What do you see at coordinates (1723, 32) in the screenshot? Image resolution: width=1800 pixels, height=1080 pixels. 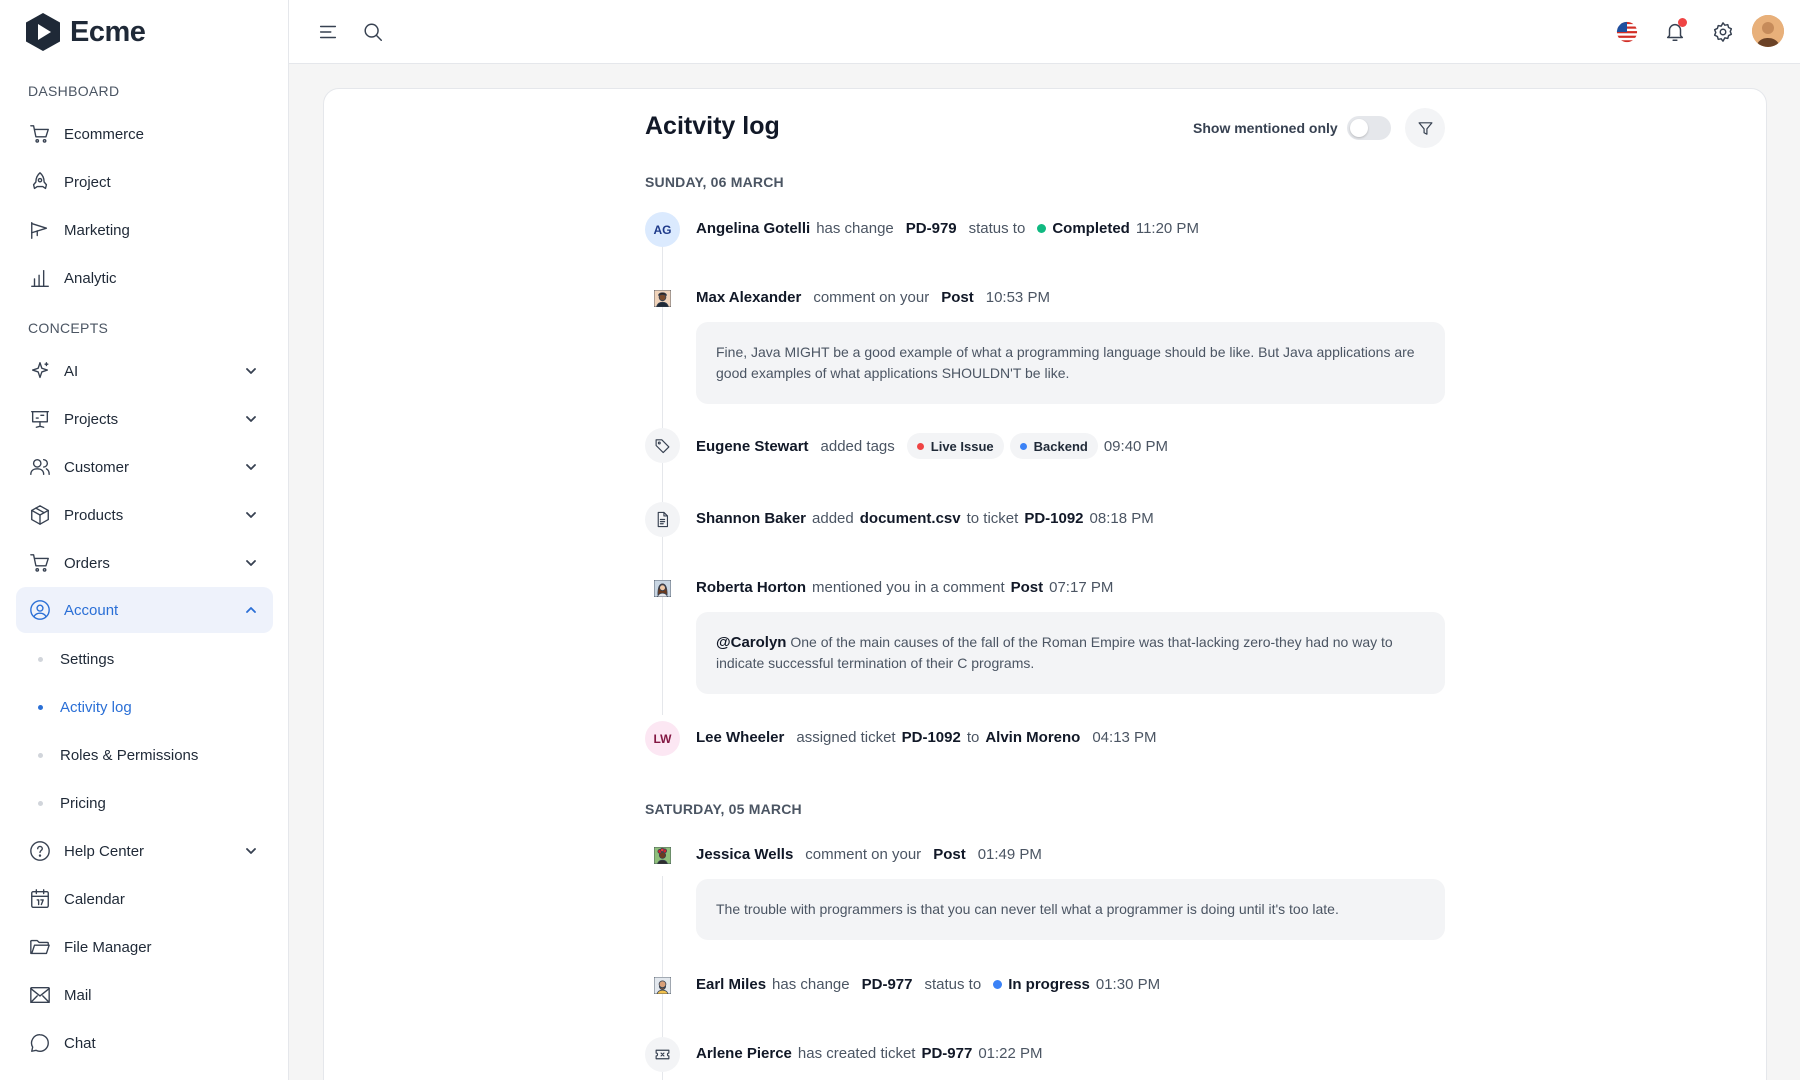 I see `settings-button` at bounding box center [1723, 32].